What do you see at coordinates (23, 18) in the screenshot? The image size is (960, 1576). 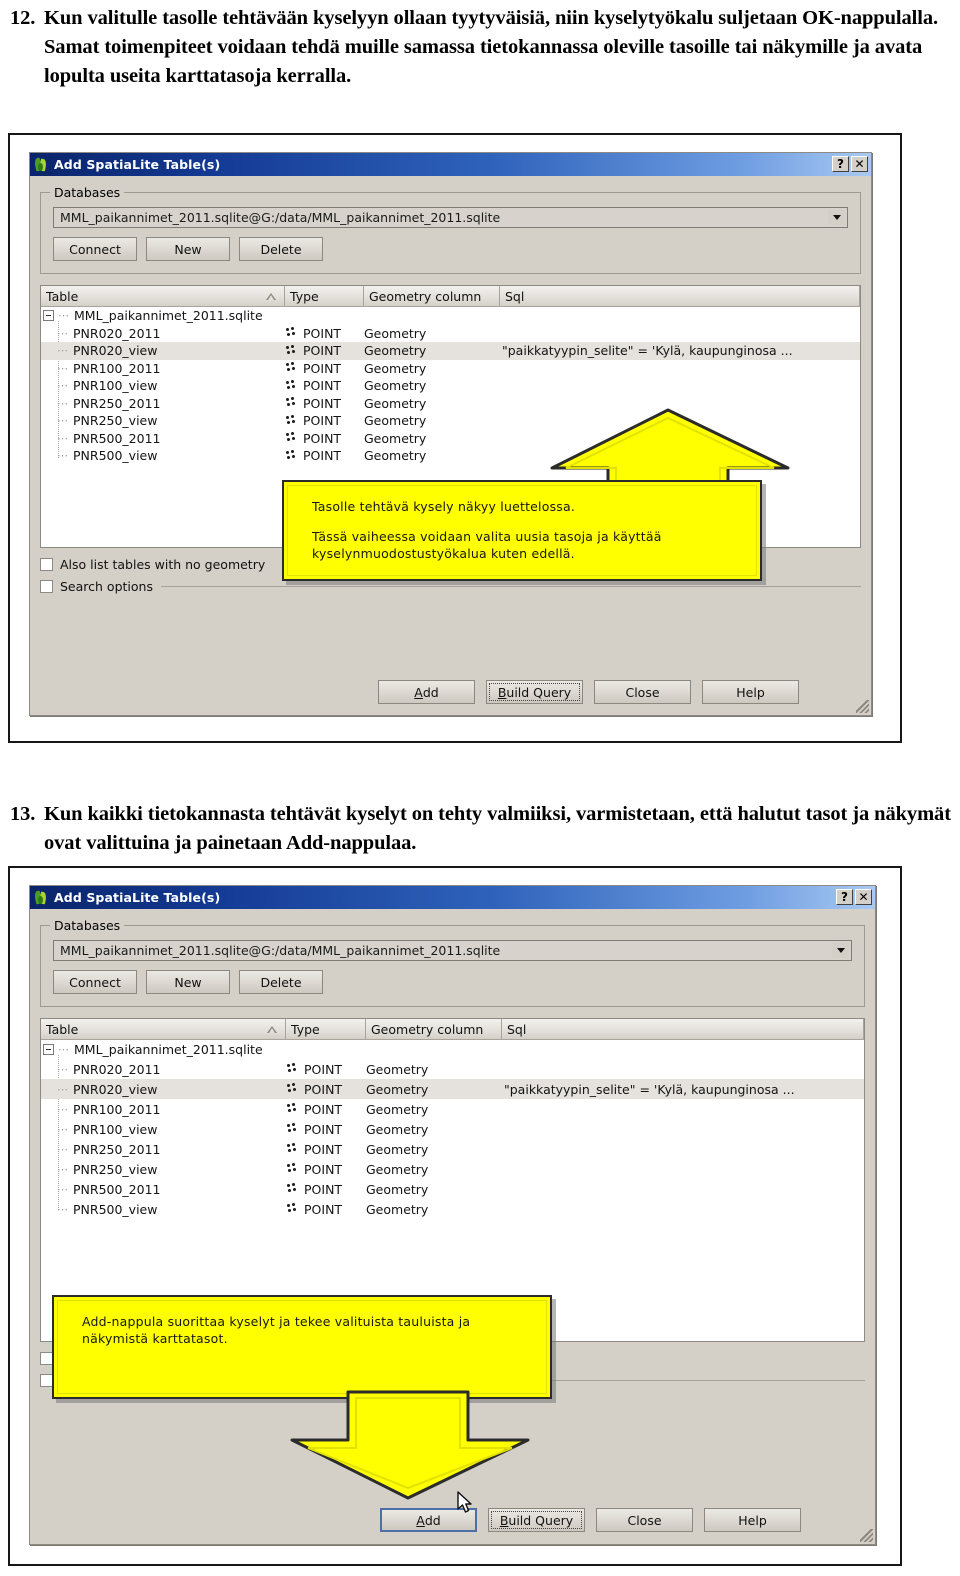 I see `instruction-step-12-number: 12.` at bounding box center [23, 18].